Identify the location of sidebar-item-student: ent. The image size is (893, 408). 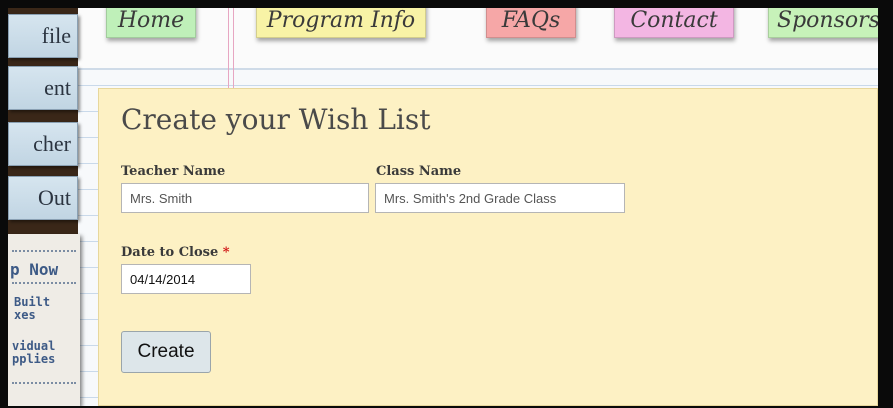
(43, 88).